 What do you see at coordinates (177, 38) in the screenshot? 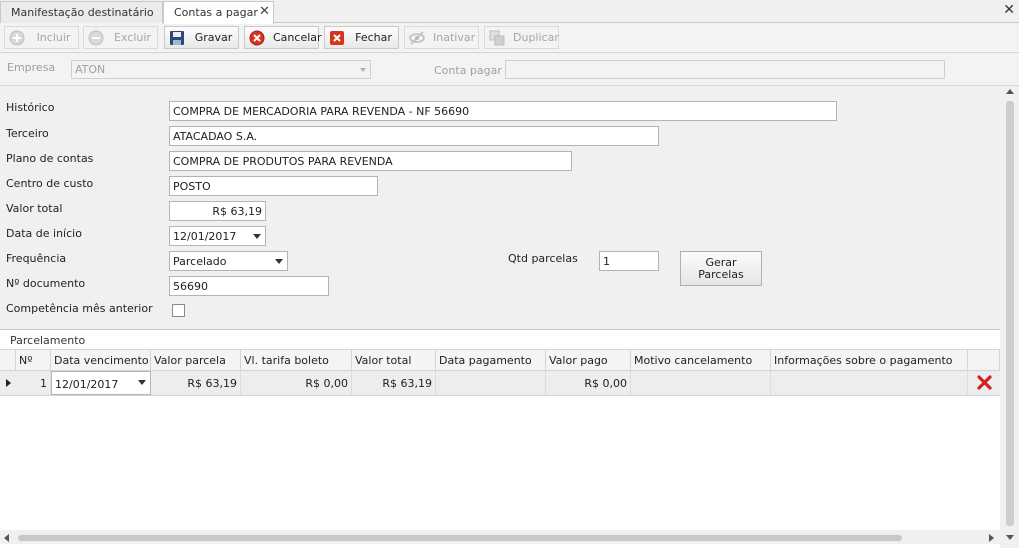
I see `save-icon` at bounding box center [177, 38].